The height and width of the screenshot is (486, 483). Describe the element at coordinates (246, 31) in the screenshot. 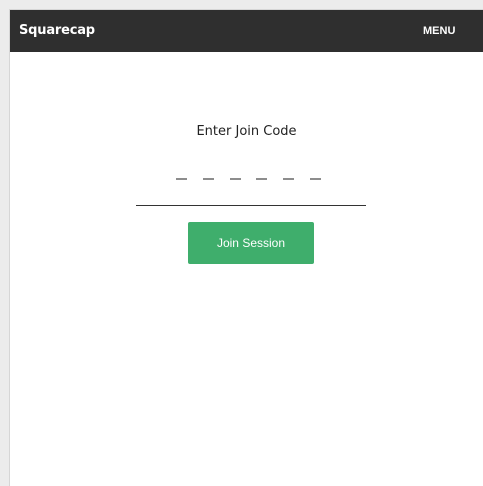

I see `top-navbar: Squarecap MENU` at that location.